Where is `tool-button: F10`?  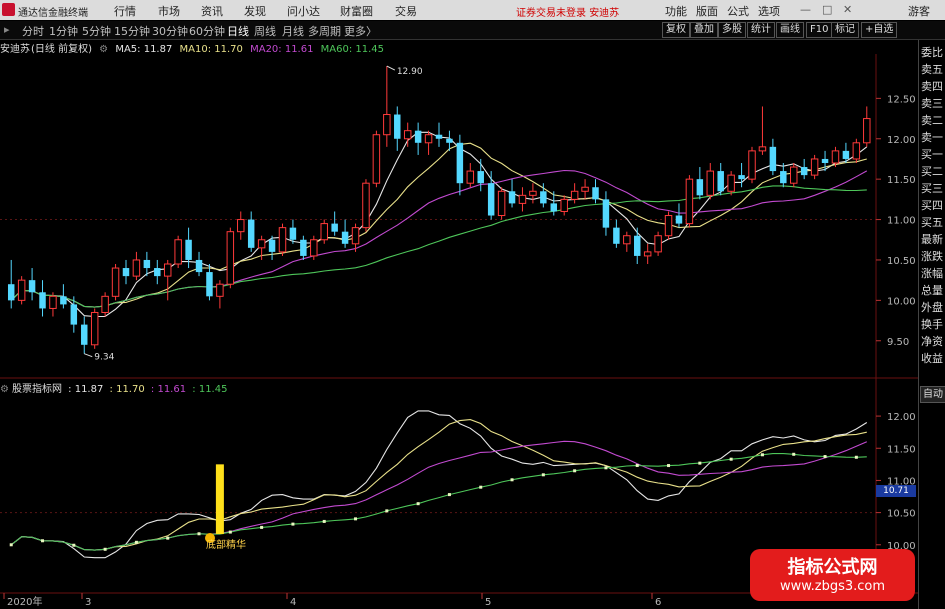 tool-button: F10 is located at coordinates (819, 30).